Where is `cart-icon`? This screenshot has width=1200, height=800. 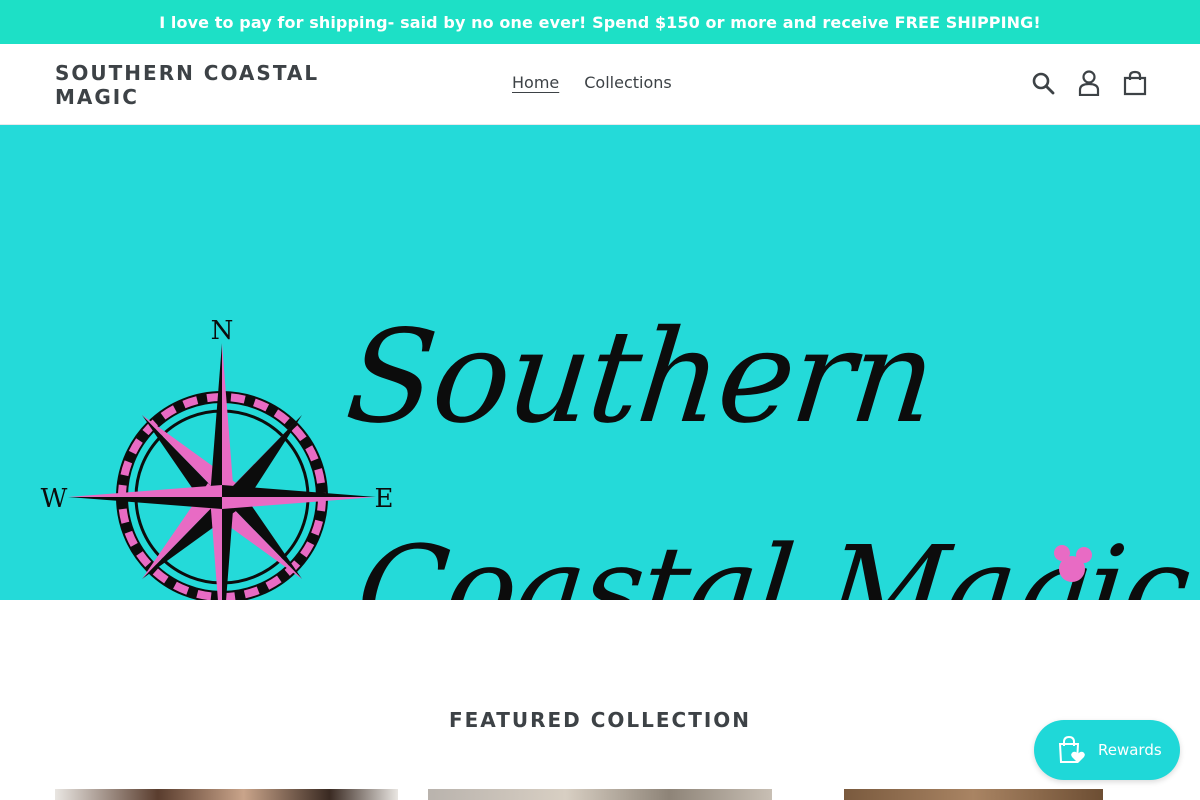 cart-icon is located at coordinates (1135, 83).